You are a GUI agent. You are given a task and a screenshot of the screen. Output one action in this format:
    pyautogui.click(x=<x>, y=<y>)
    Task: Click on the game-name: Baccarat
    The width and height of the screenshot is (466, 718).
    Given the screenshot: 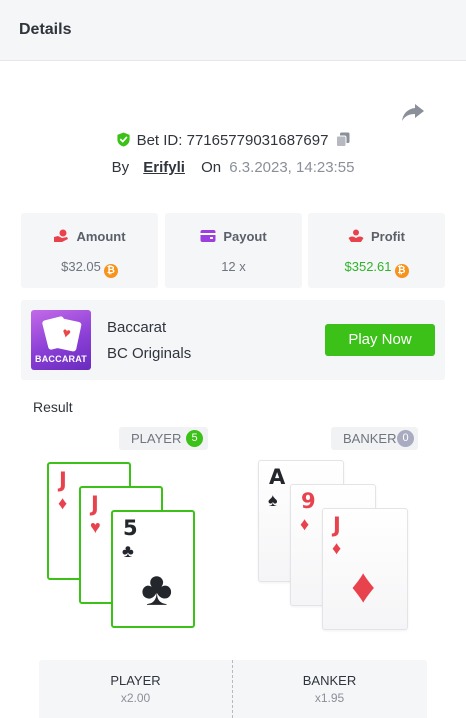 What is the action you would take?
    pyautogui.click(x=137, y=327)
    